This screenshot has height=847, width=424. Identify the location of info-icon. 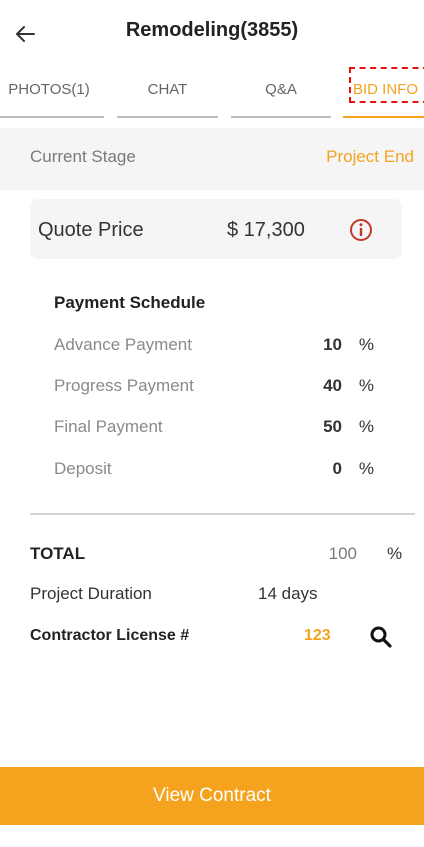
(361, 230).